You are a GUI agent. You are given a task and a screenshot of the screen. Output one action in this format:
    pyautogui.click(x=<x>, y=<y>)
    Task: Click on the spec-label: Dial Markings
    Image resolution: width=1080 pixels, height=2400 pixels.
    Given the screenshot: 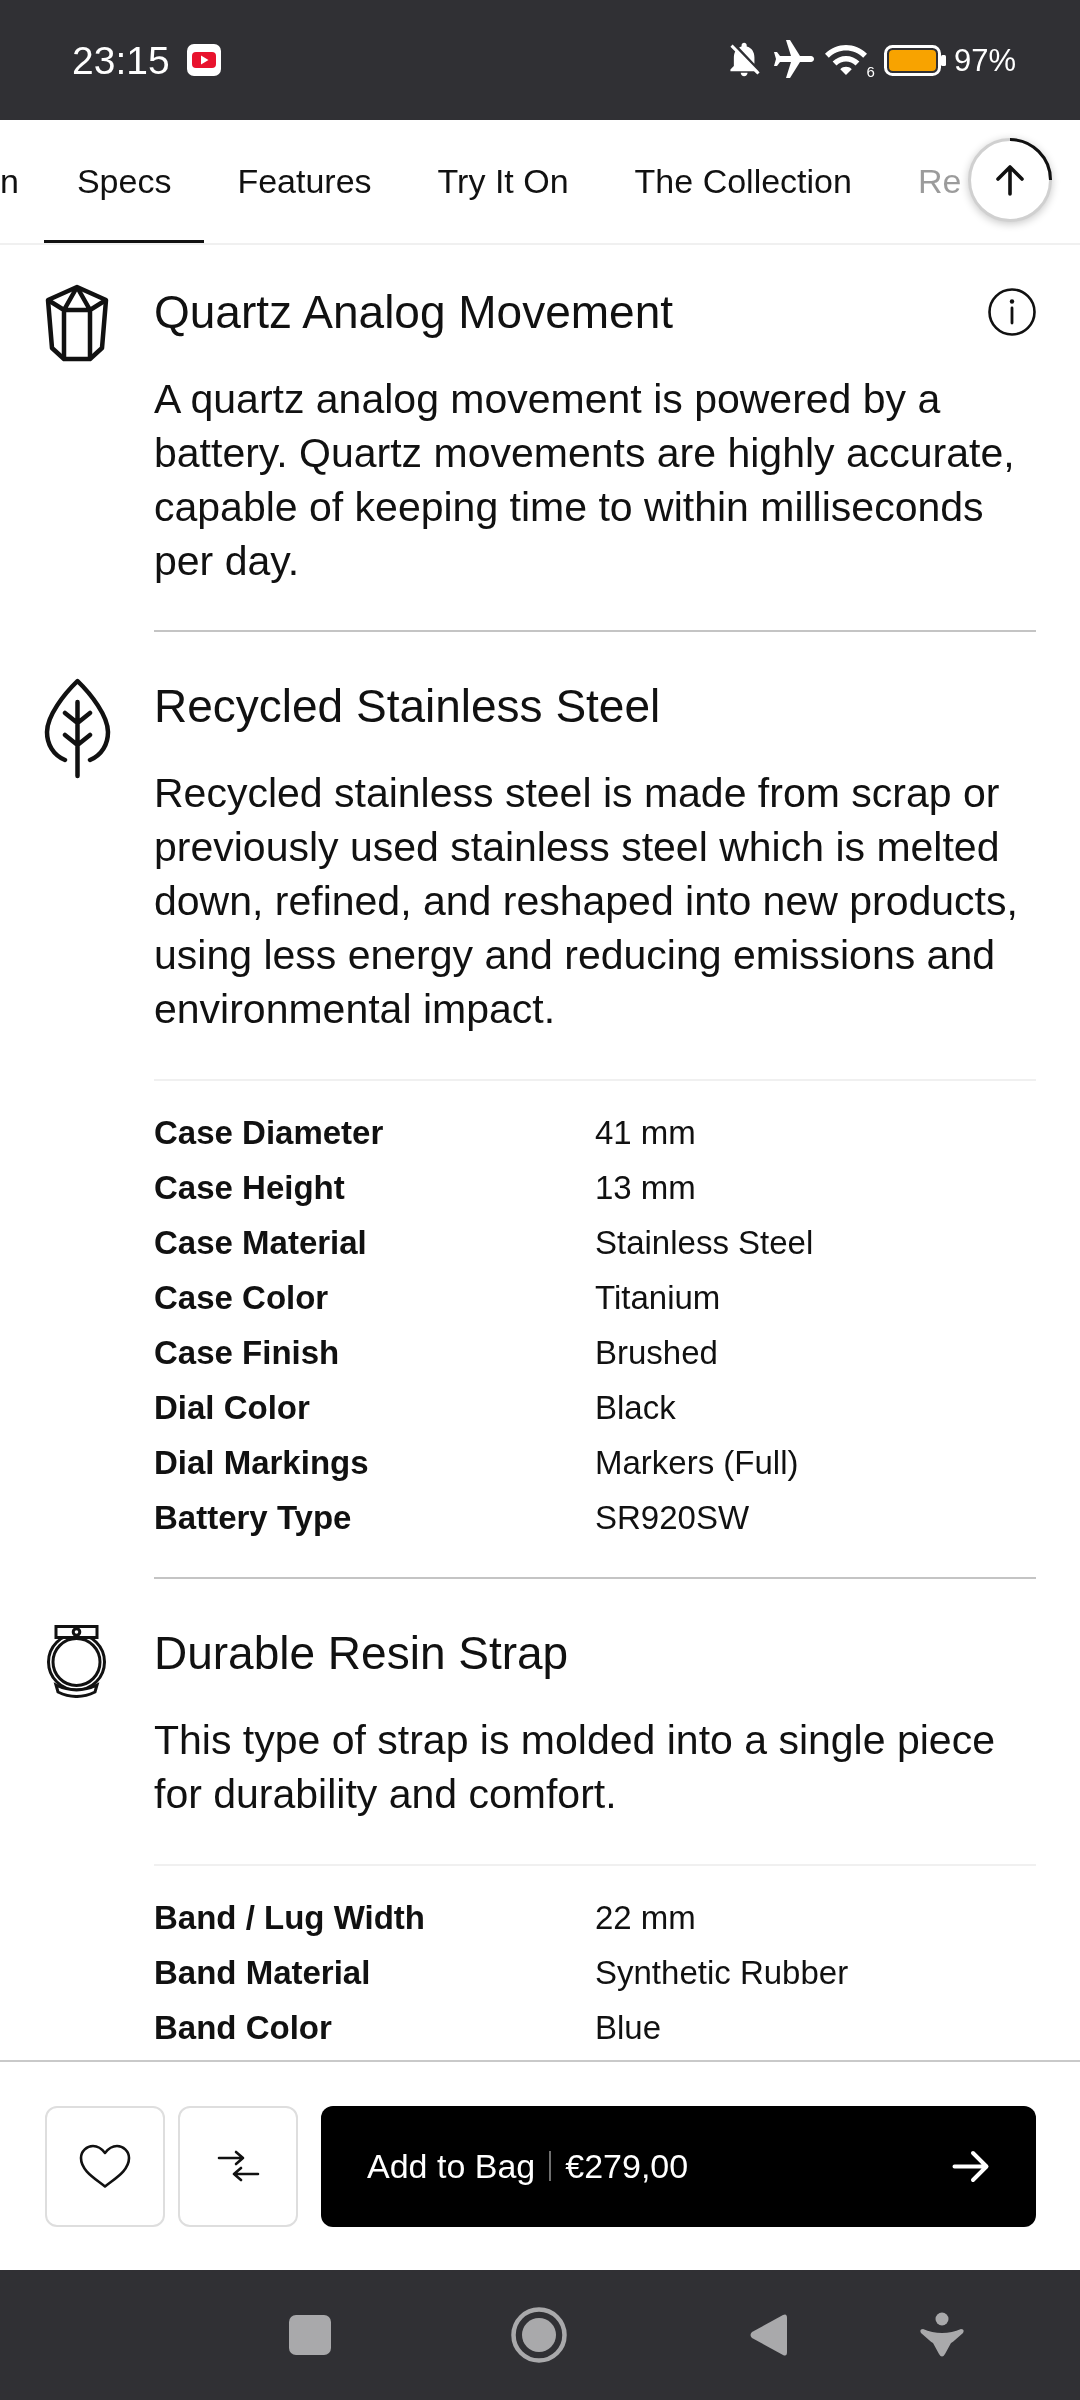 What is the action you would take?
    pyautogui.click(x=262, y=1463)
    